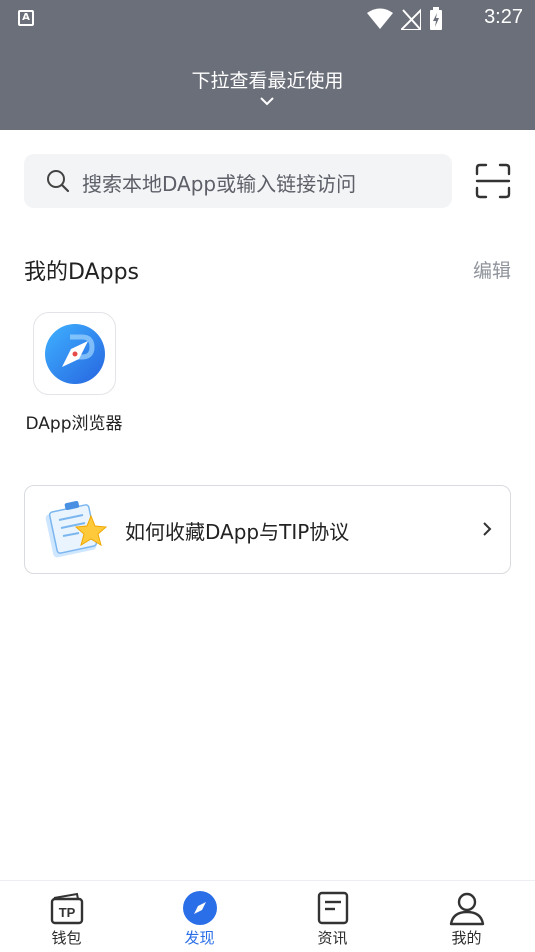 The image size is (535, 952). Describe the element at coordinates (267, 65) in the screenshot. I see `pull-down-header: A 3:27 下拉查看最近使用` at that location.